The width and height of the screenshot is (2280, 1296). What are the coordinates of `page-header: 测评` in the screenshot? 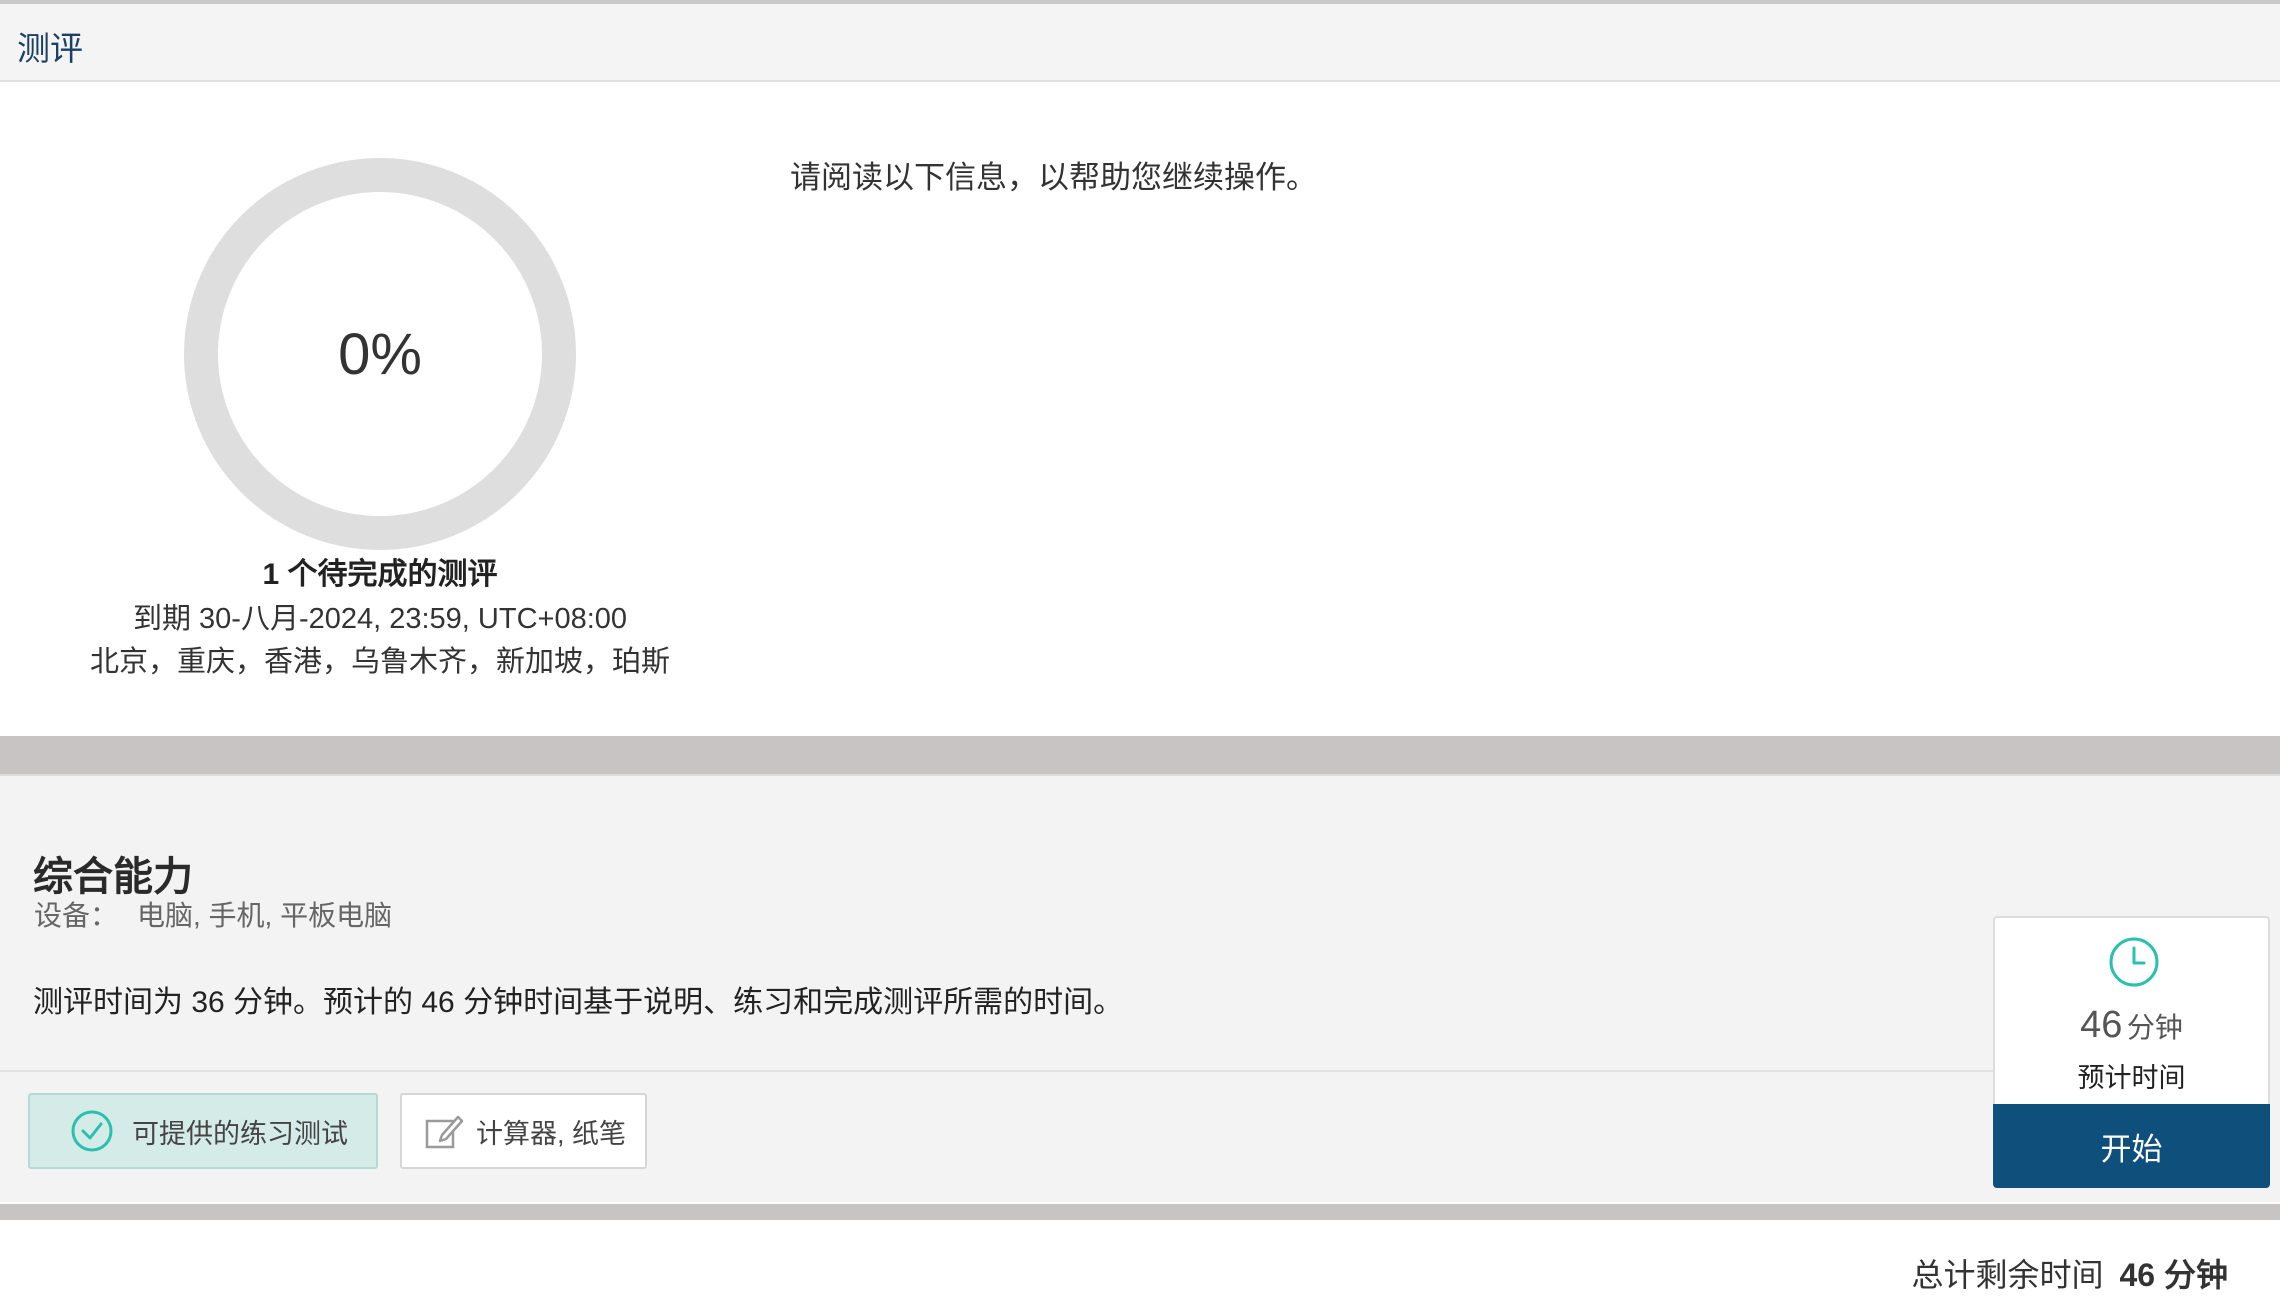 It's located at (1140, 43).